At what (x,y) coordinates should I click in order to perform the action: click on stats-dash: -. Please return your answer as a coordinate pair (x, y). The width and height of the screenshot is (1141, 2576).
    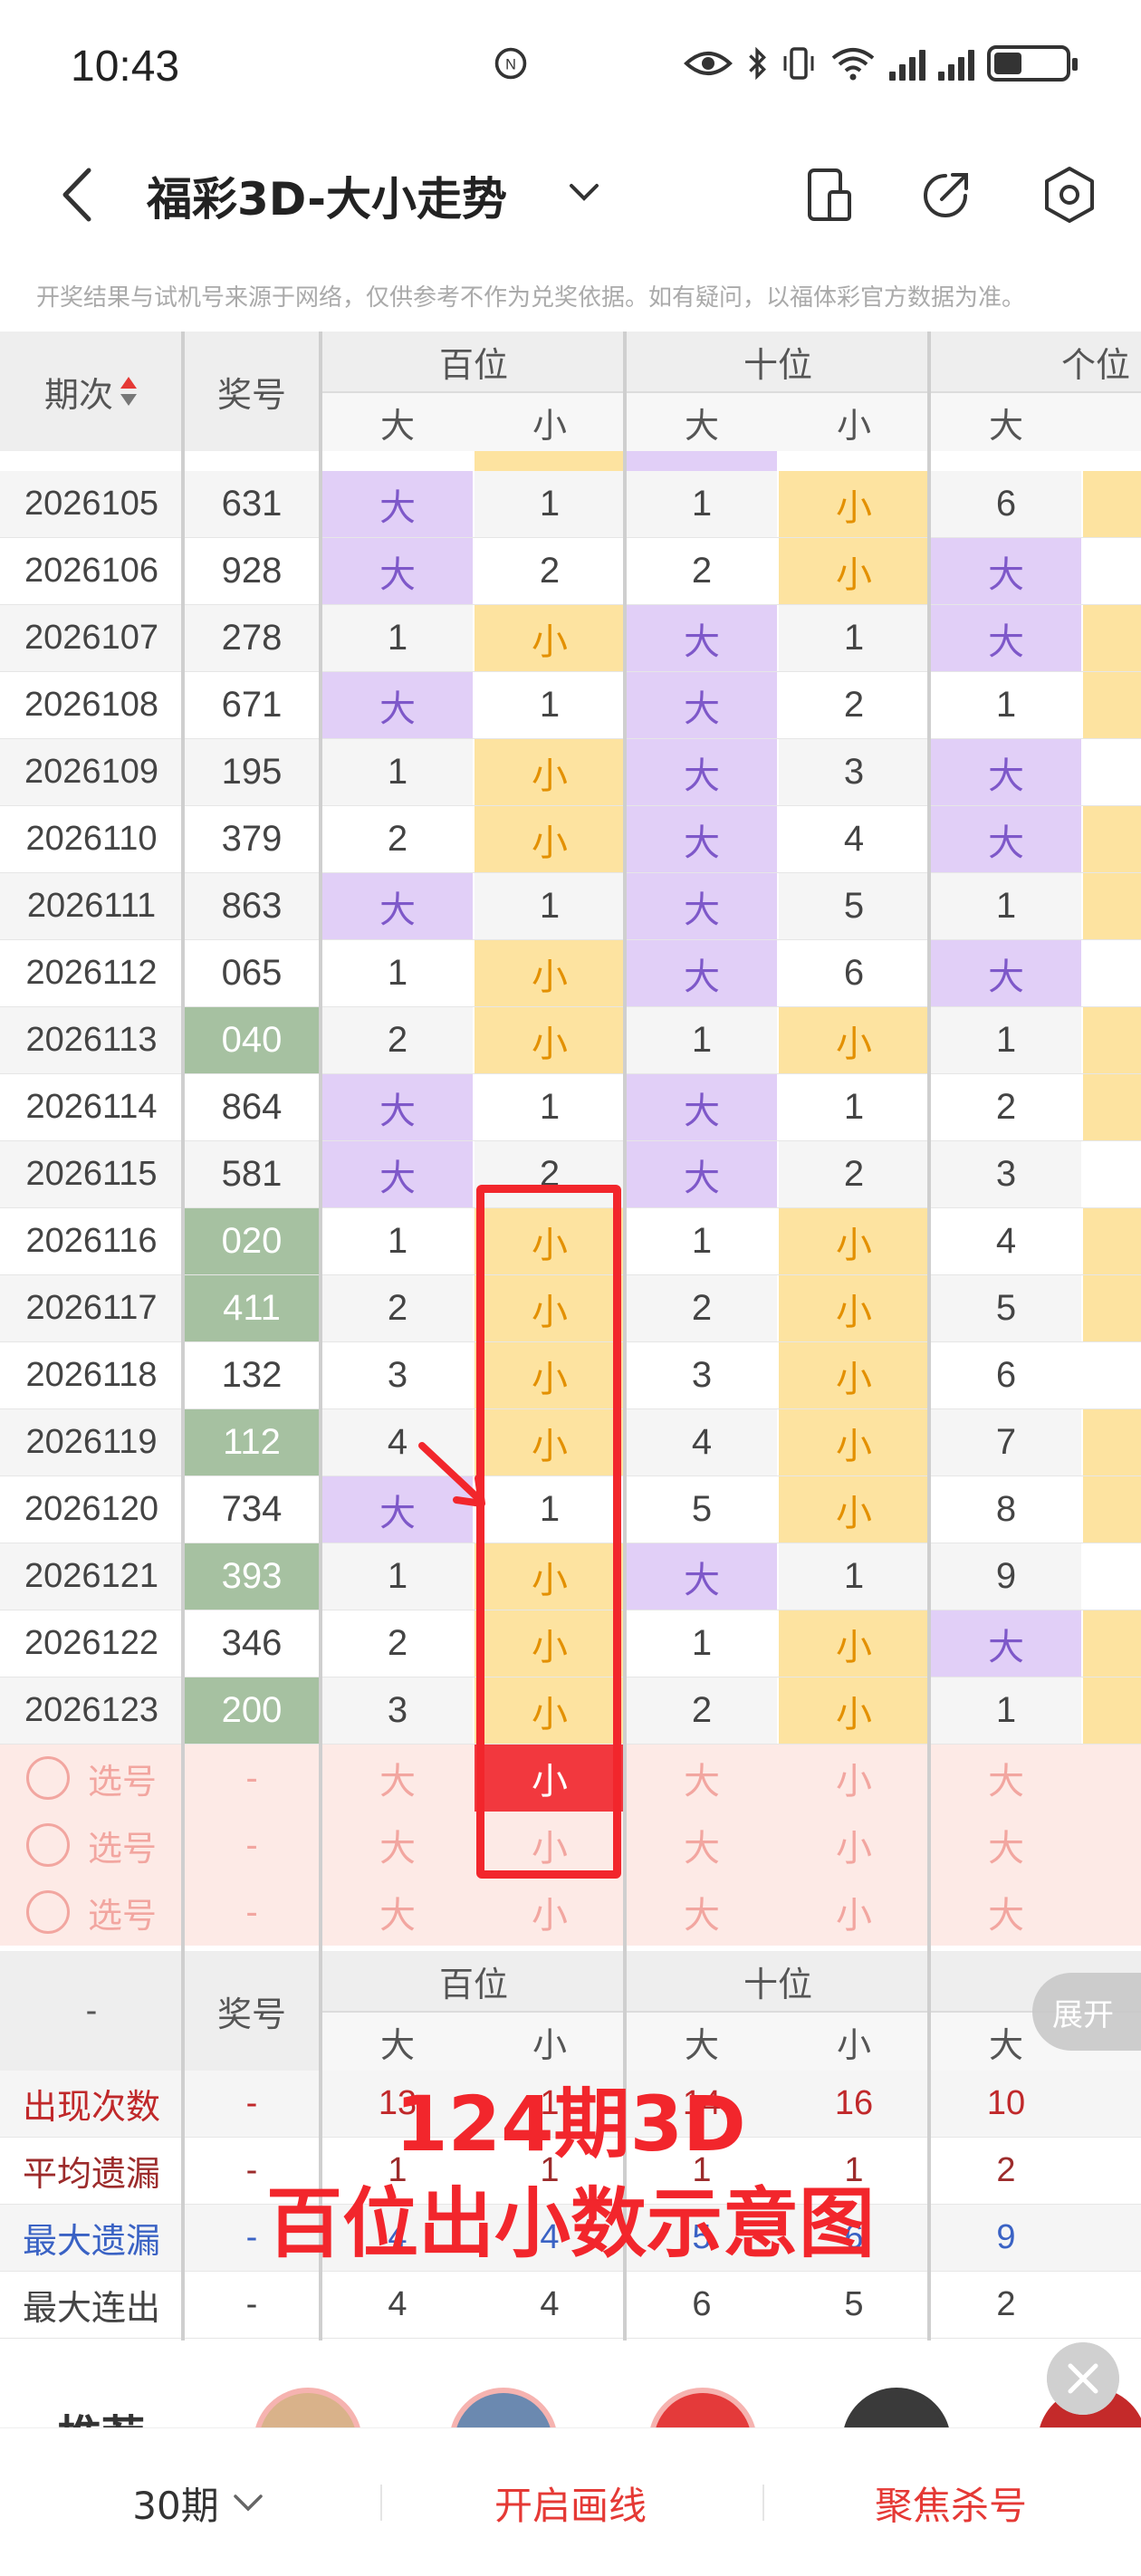
    Looking at the image, I should click on (251, 2304).